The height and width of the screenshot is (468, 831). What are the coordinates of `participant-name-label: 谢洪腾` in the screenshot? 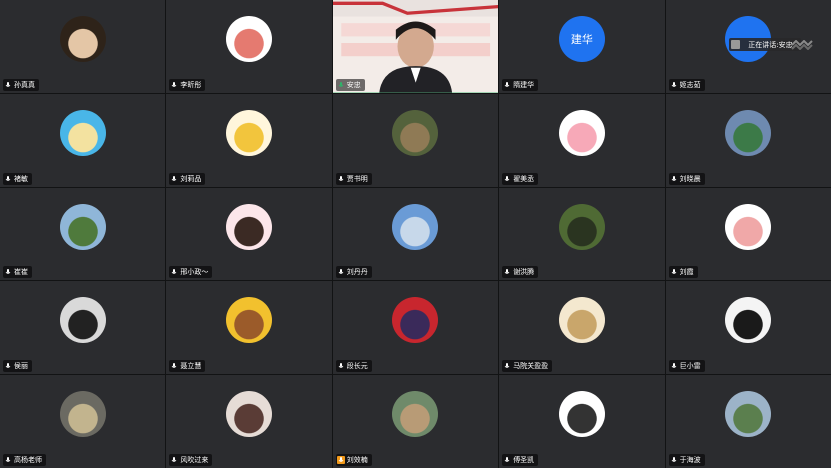 It's located at (524, 272).